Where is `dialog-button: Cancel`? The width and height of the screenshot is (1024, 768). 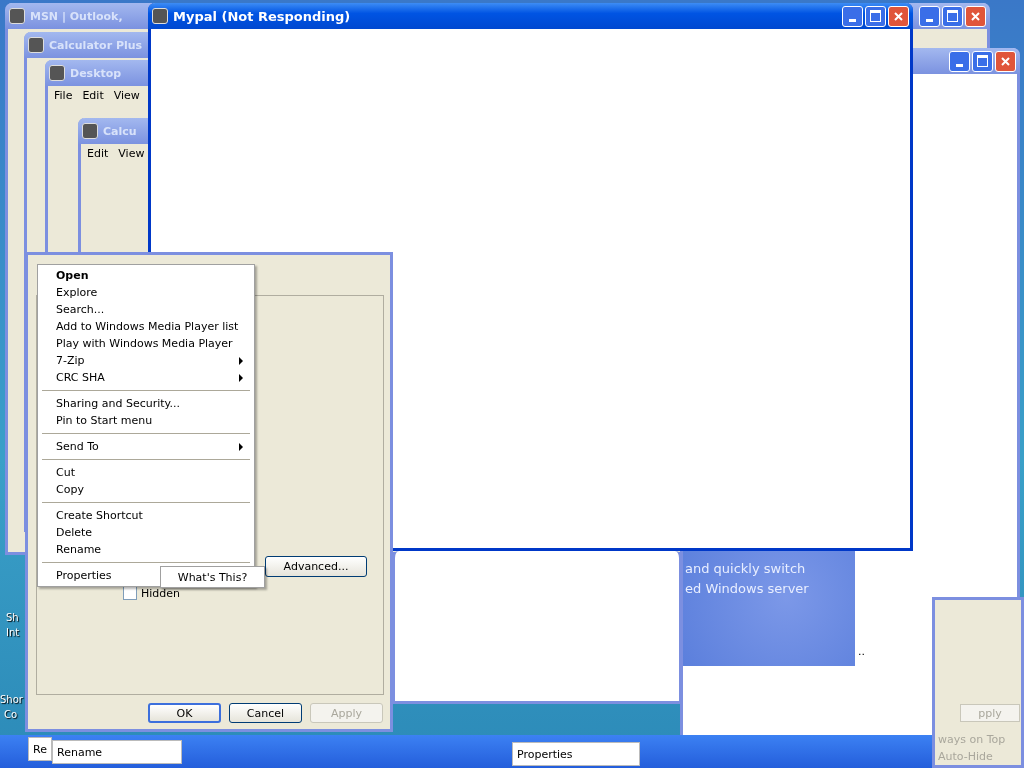
dialog-button: Cancel is located at coordinates (265, 713).